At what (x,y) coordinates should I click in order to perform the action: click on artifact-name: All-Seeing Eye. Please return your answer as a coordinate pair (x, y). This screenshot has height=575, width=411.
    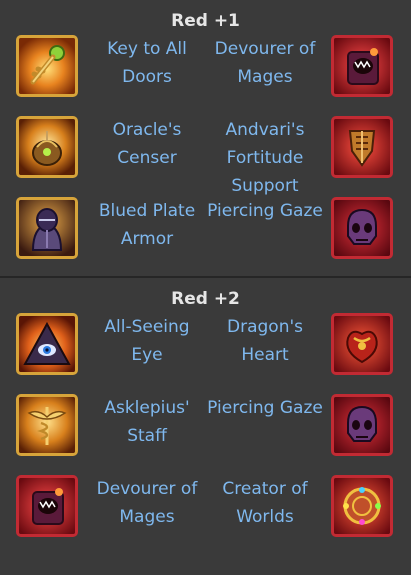
    Looking at the image, I should click on (147, 341).